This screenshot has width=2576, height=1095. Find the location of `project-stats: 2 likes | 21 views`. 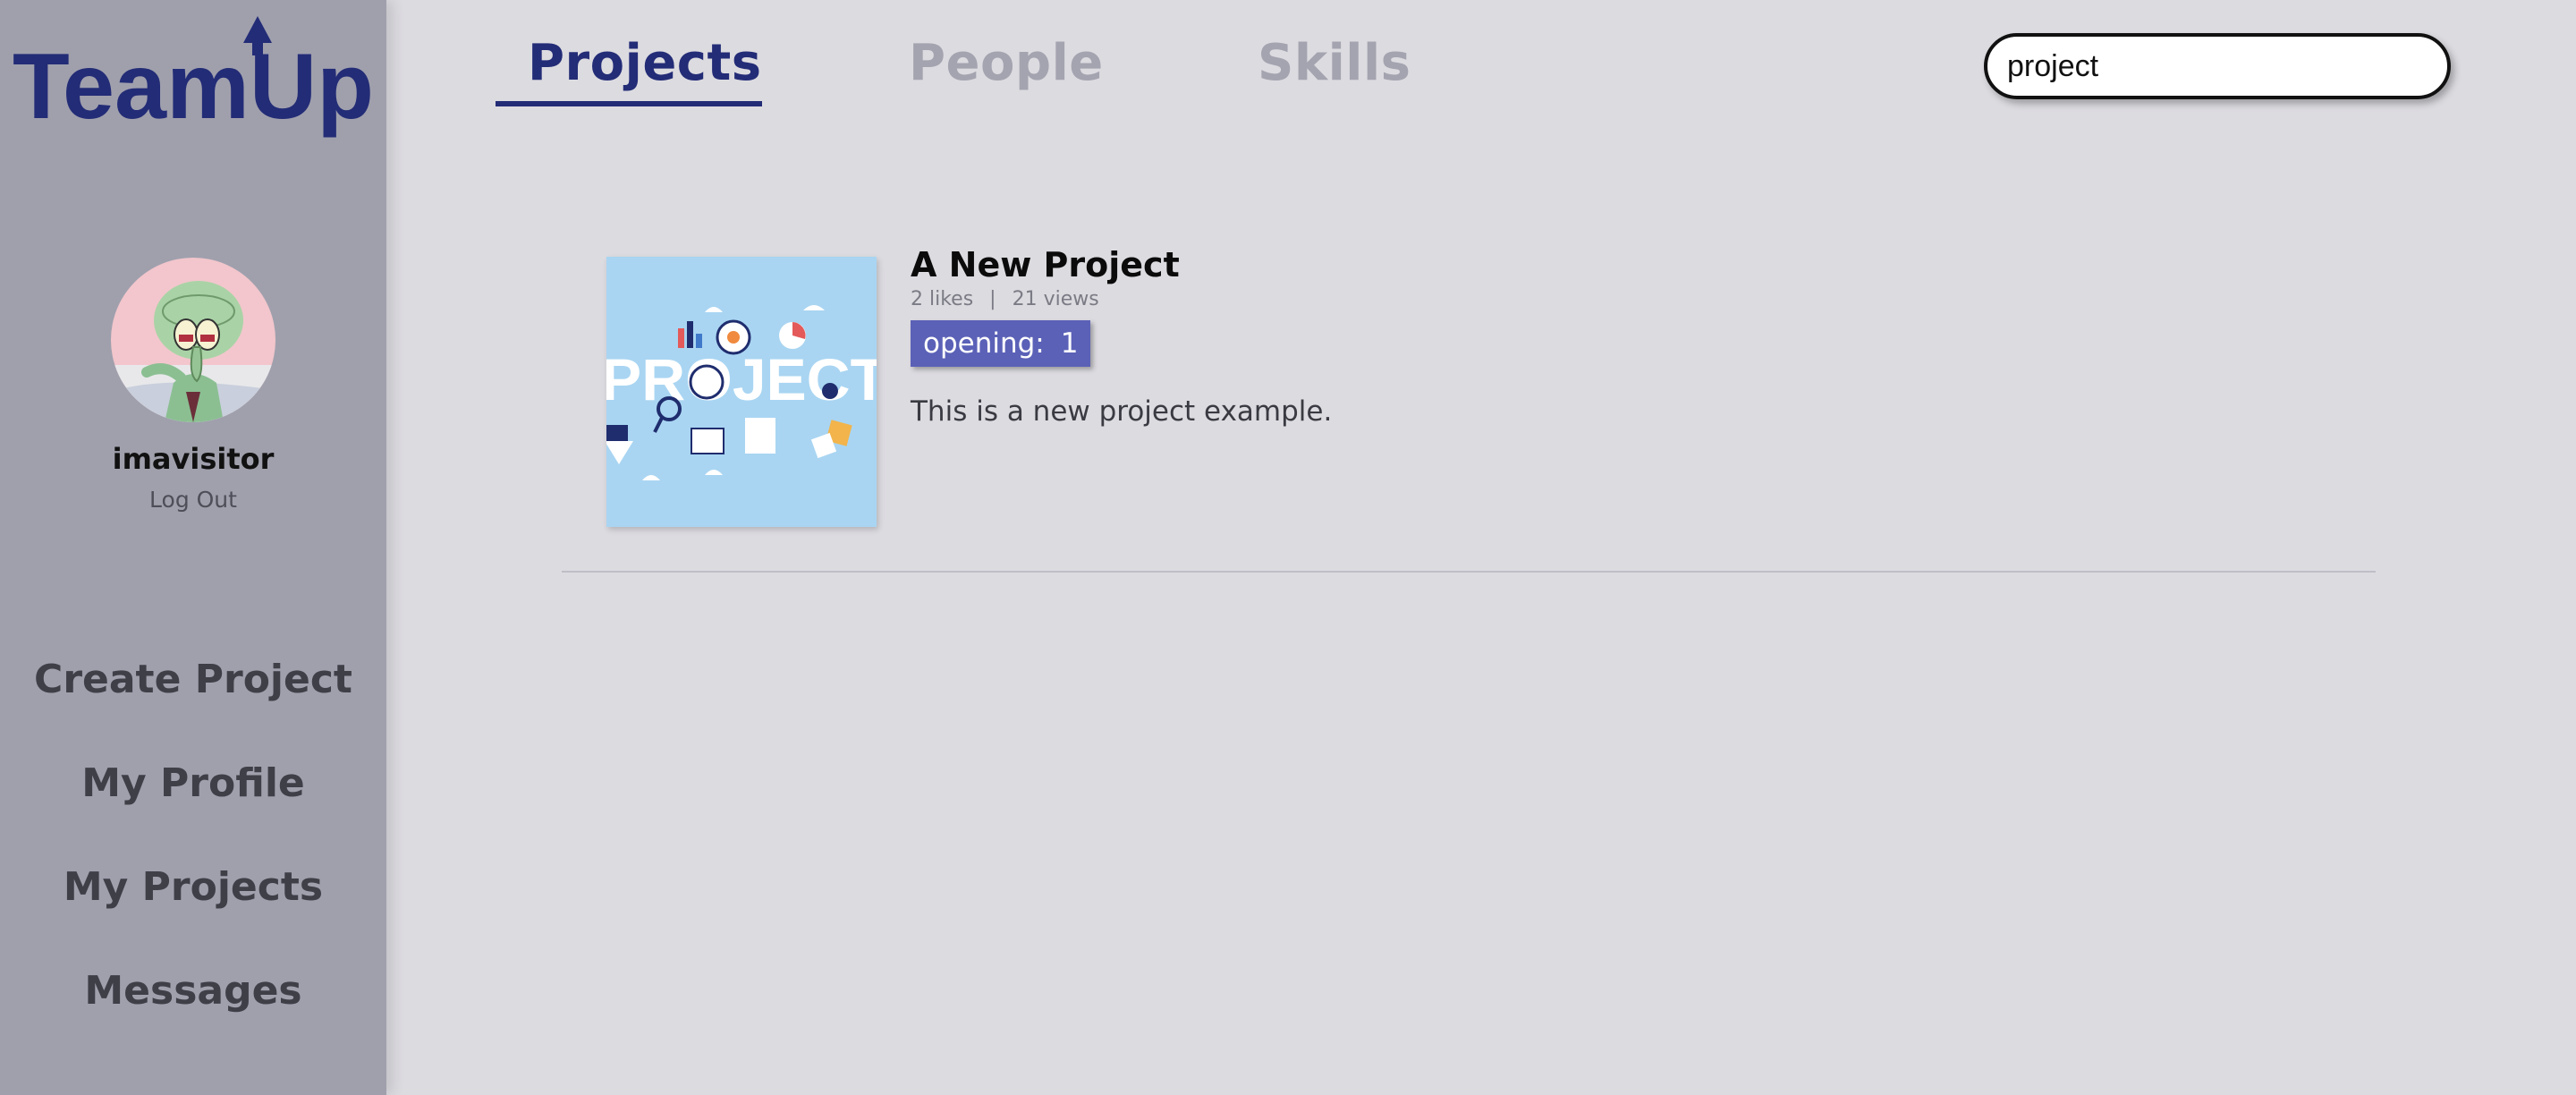

project-stats: 2 likes | 21 views is located at coordinates (1005, 299).